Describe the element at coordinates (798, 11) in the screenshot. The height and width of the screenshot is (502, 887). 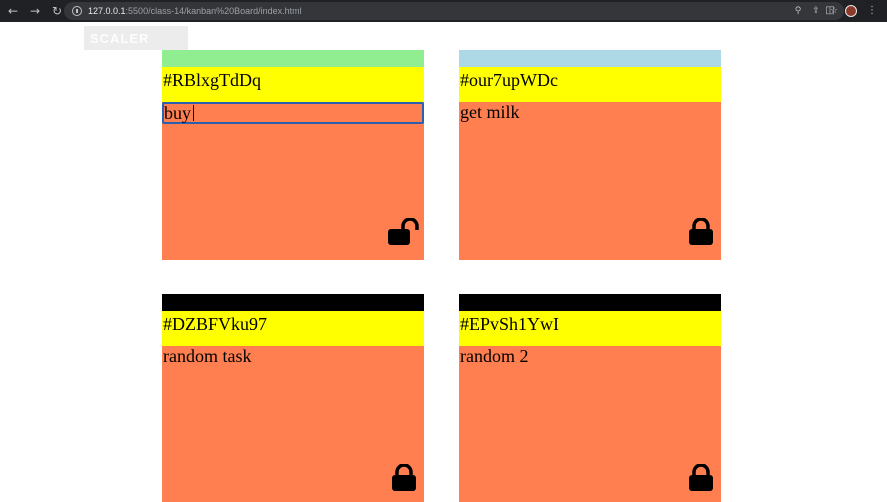
I see `zoom-icon: ⚲` at that location.